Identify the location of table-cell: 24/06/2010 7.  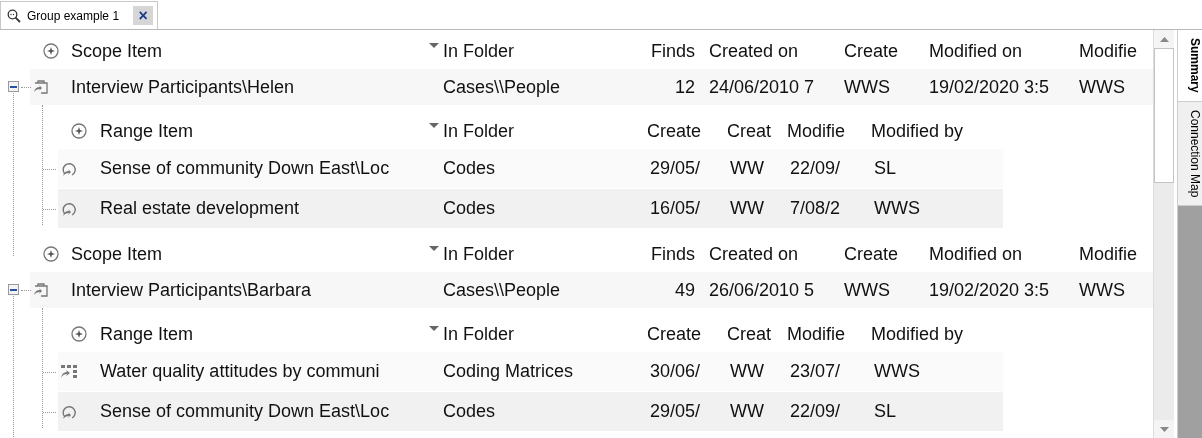
(762, 86).